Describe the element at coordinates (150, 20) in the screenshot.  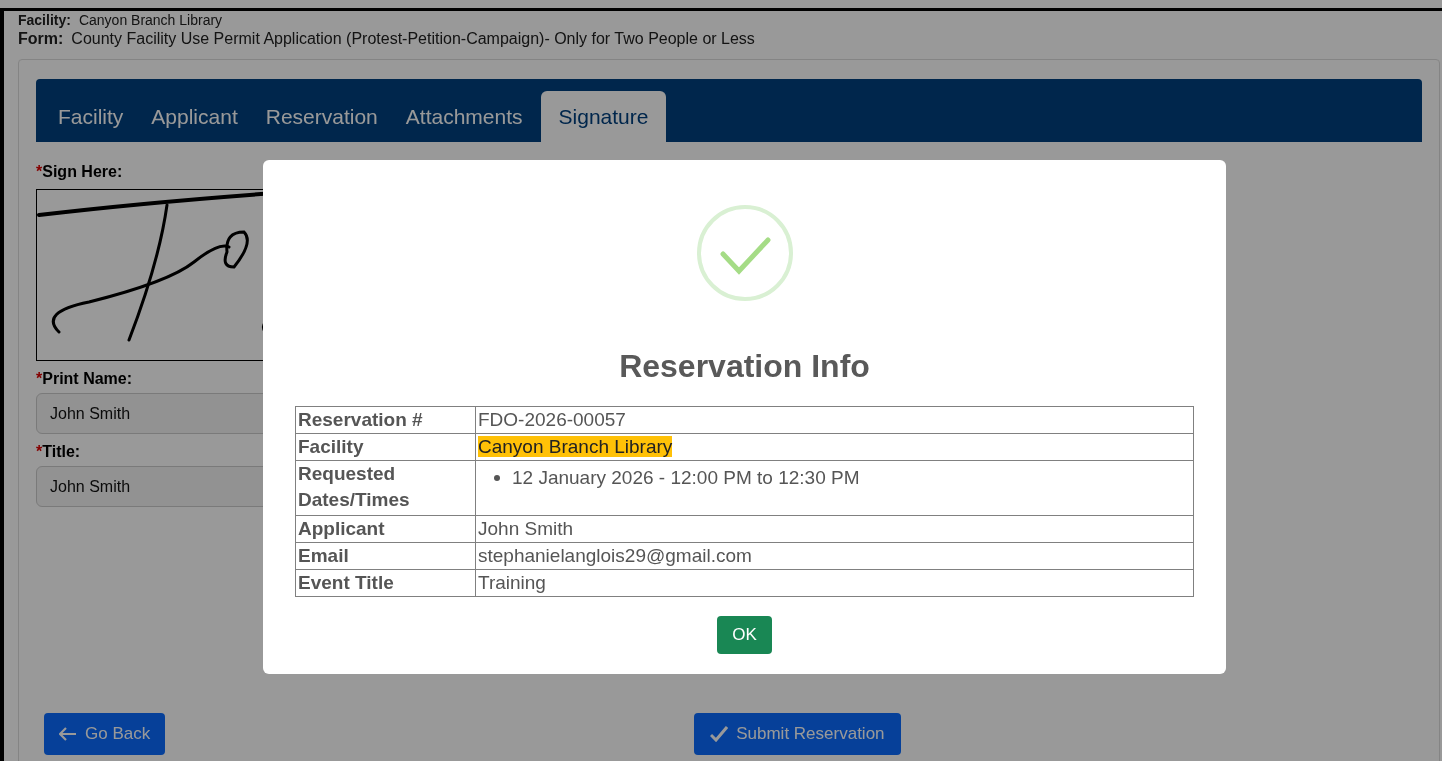
I see `facility-name: Canyon Branch Library` at that location.